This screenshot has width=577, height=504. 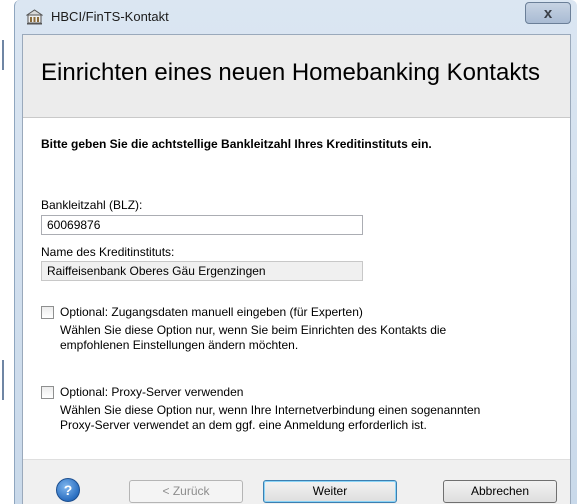 What do you see at coordinates (296, 17) in the screenshot?
I see `title-bar: HBCI/FinTS-Kontakt x` at bounding box center [296, 17].